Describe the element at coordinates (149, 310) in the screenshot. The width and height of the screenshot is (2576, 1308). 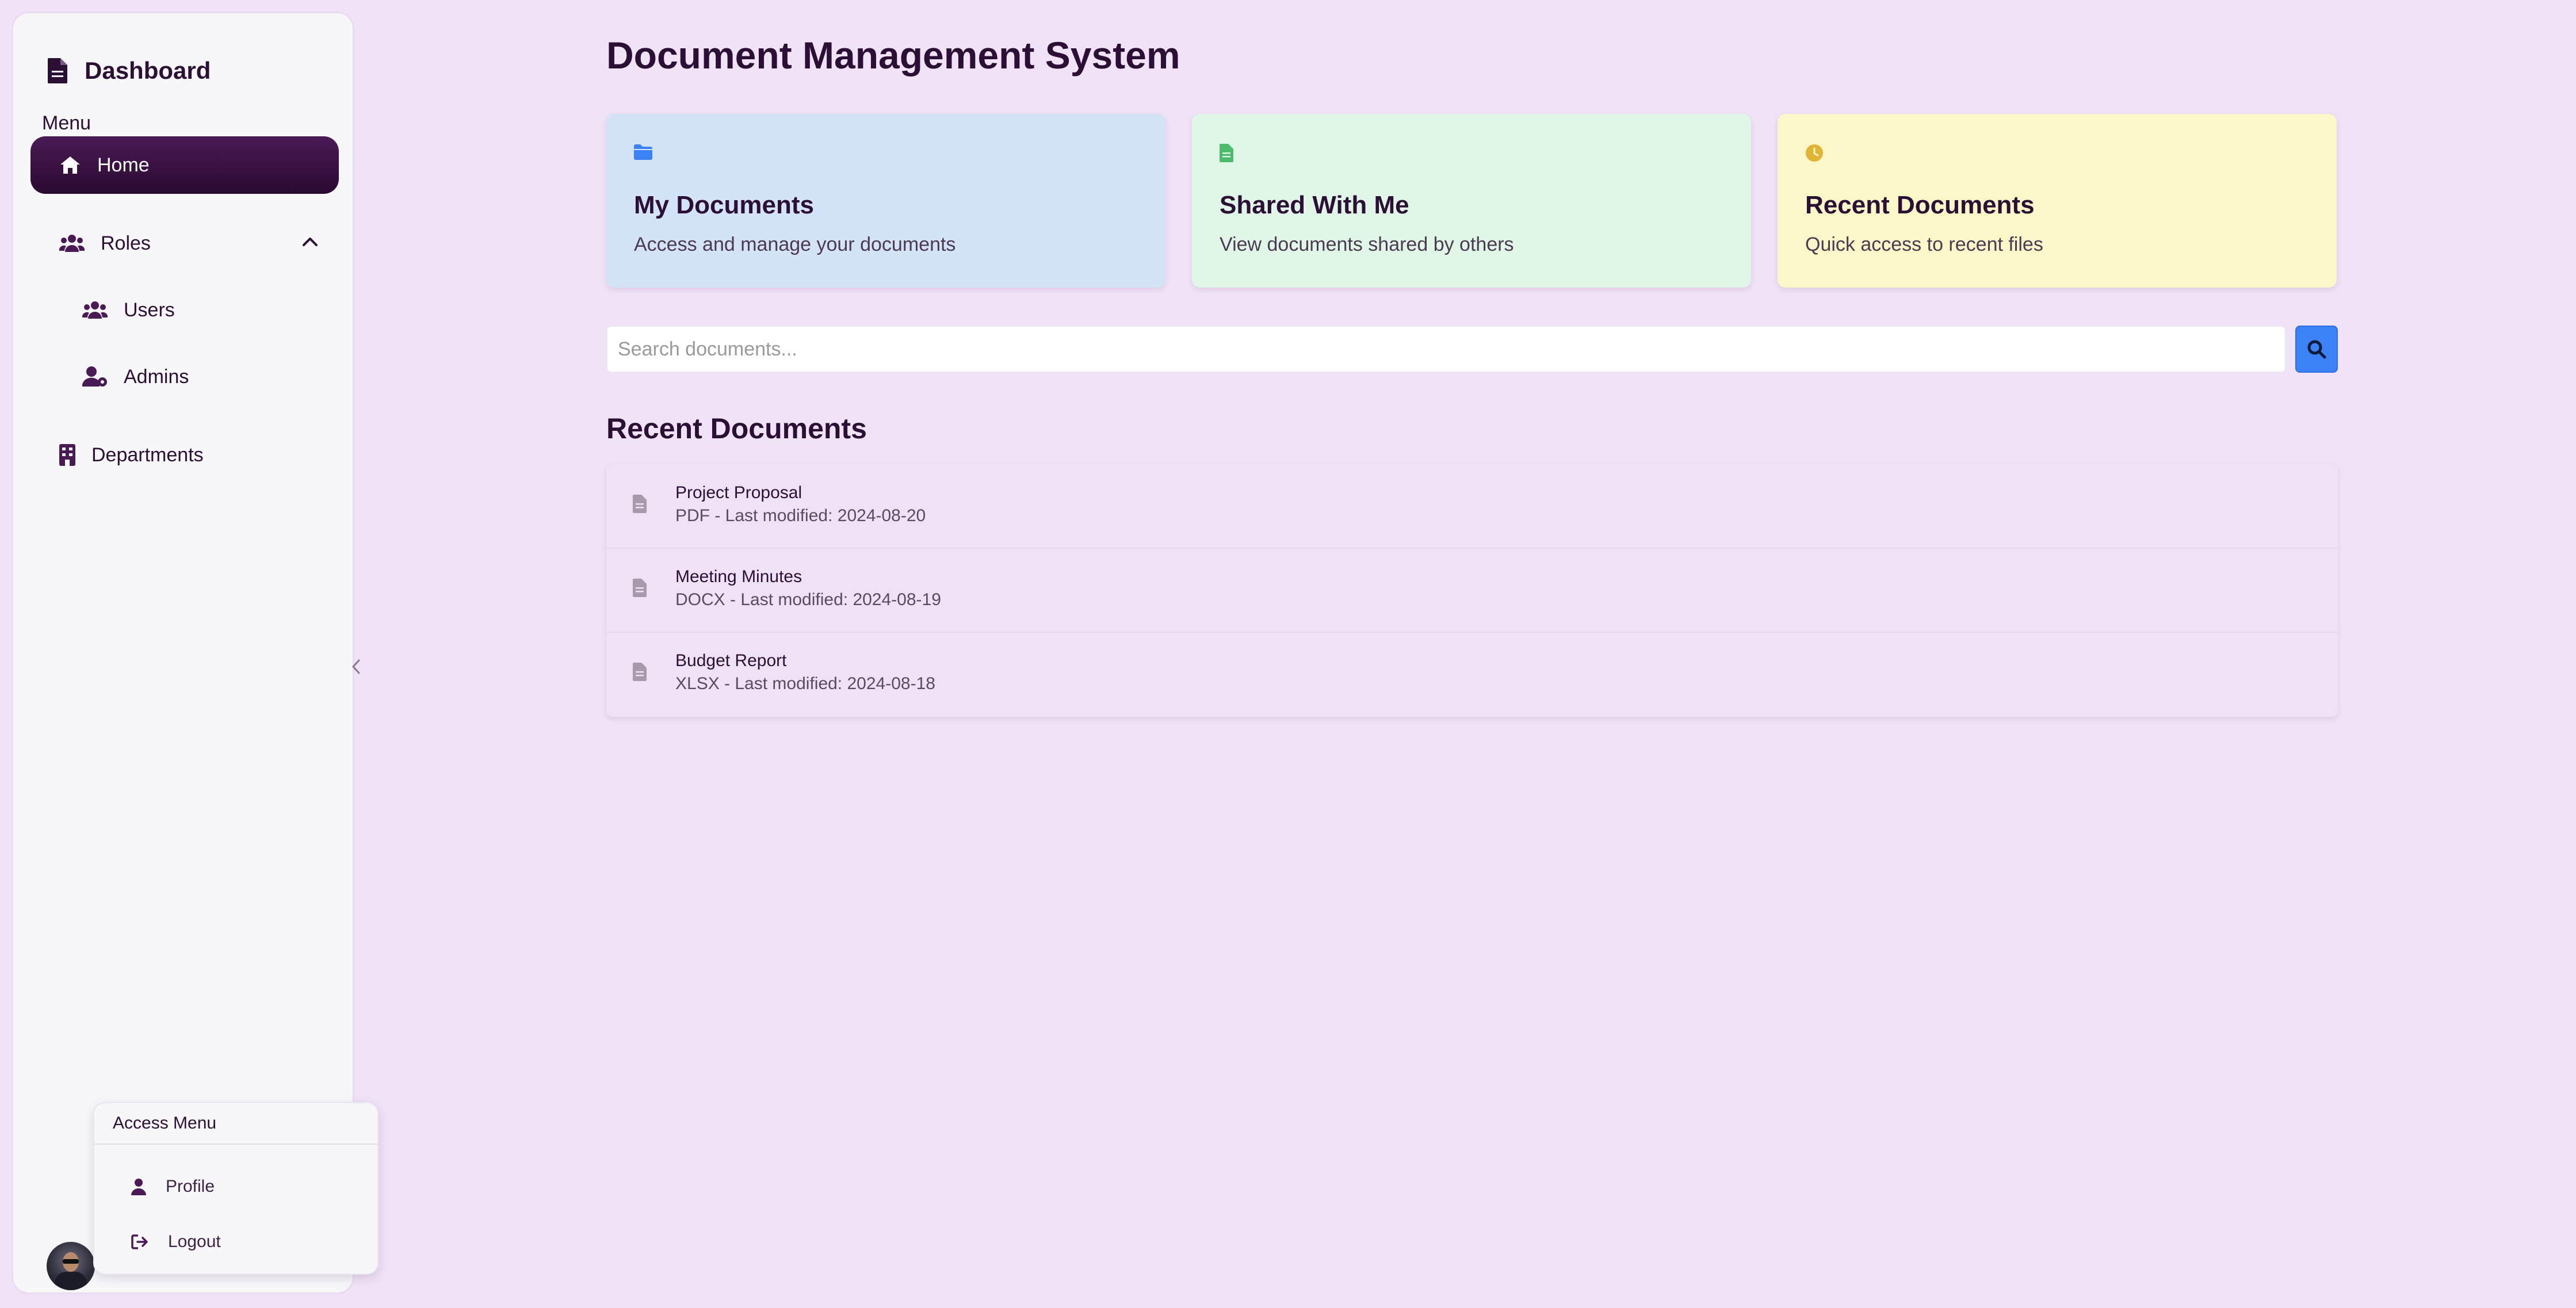
I see `sidebar-item-label: Users` at that location.